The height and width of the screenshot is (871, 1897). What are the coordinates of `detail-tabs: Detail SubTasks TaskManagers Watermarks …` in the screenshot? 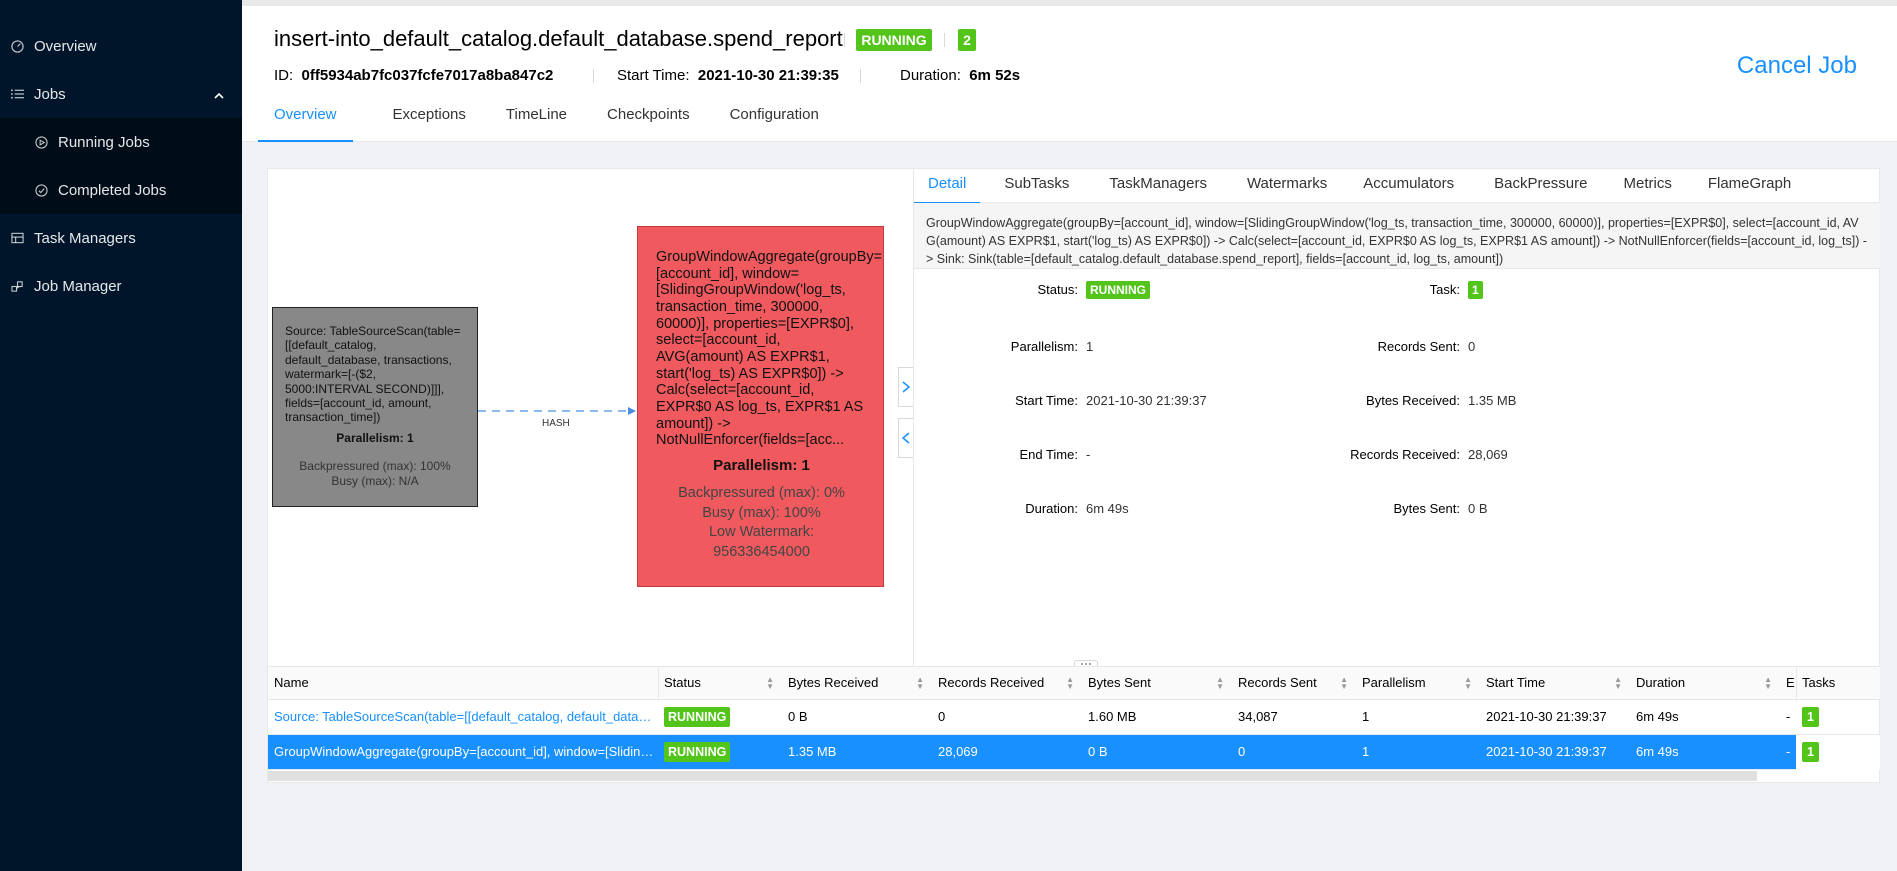 It's located at (1397, 186).